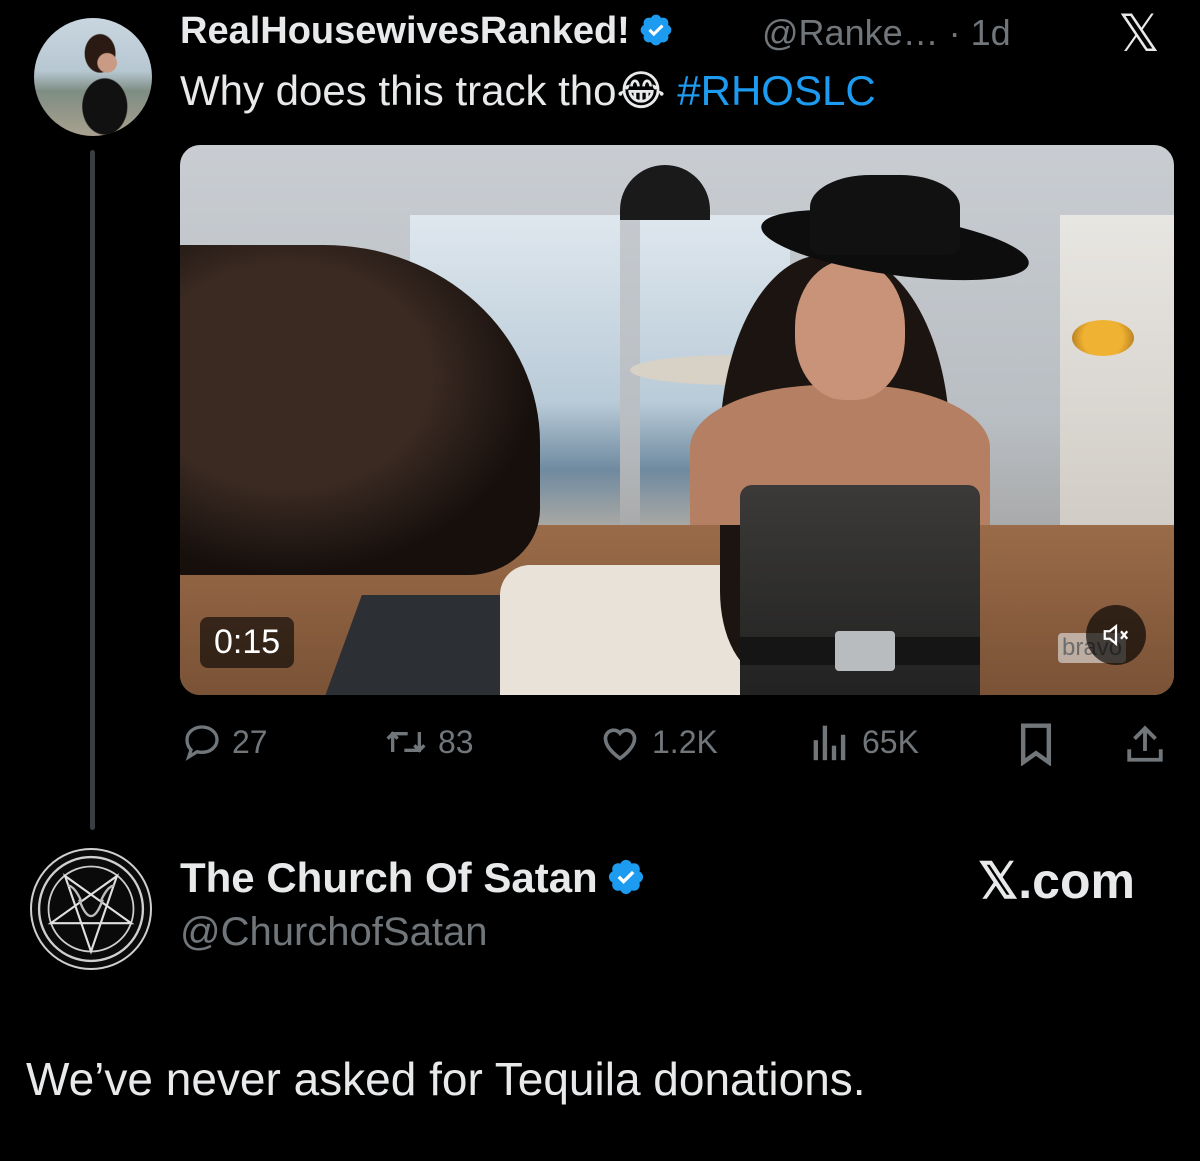 This screenshot has height=1161, width=1200. I want to click on share-button, so click(1145, 744).